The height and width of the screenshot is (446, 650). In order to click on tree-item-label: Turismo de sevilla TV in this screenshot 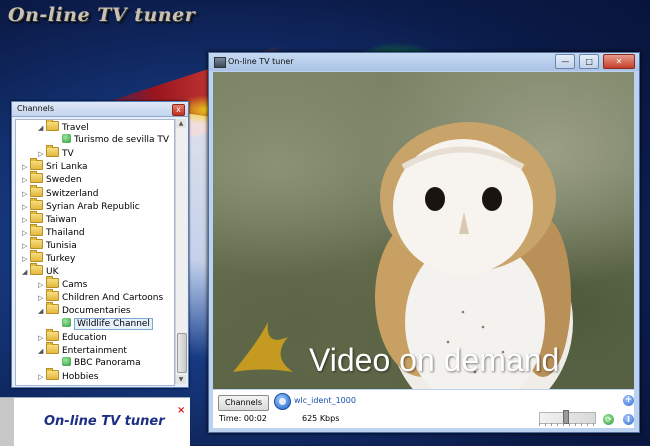, I will do `click(122, 140)`.